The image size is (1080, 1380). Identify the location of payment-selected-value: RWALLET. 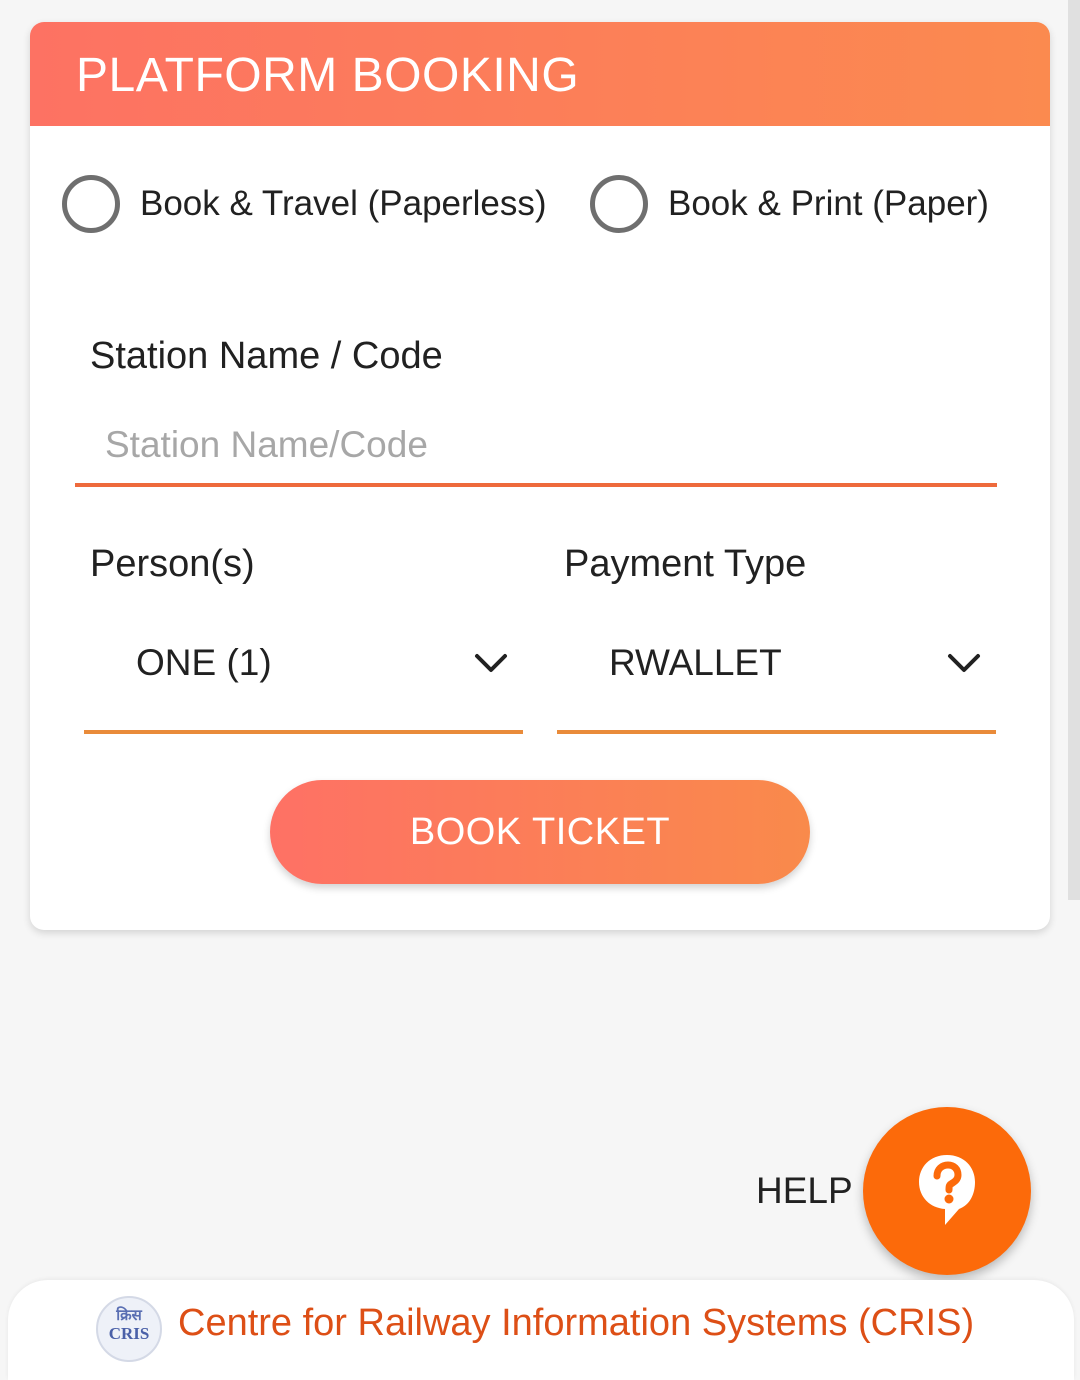
(695, 662).